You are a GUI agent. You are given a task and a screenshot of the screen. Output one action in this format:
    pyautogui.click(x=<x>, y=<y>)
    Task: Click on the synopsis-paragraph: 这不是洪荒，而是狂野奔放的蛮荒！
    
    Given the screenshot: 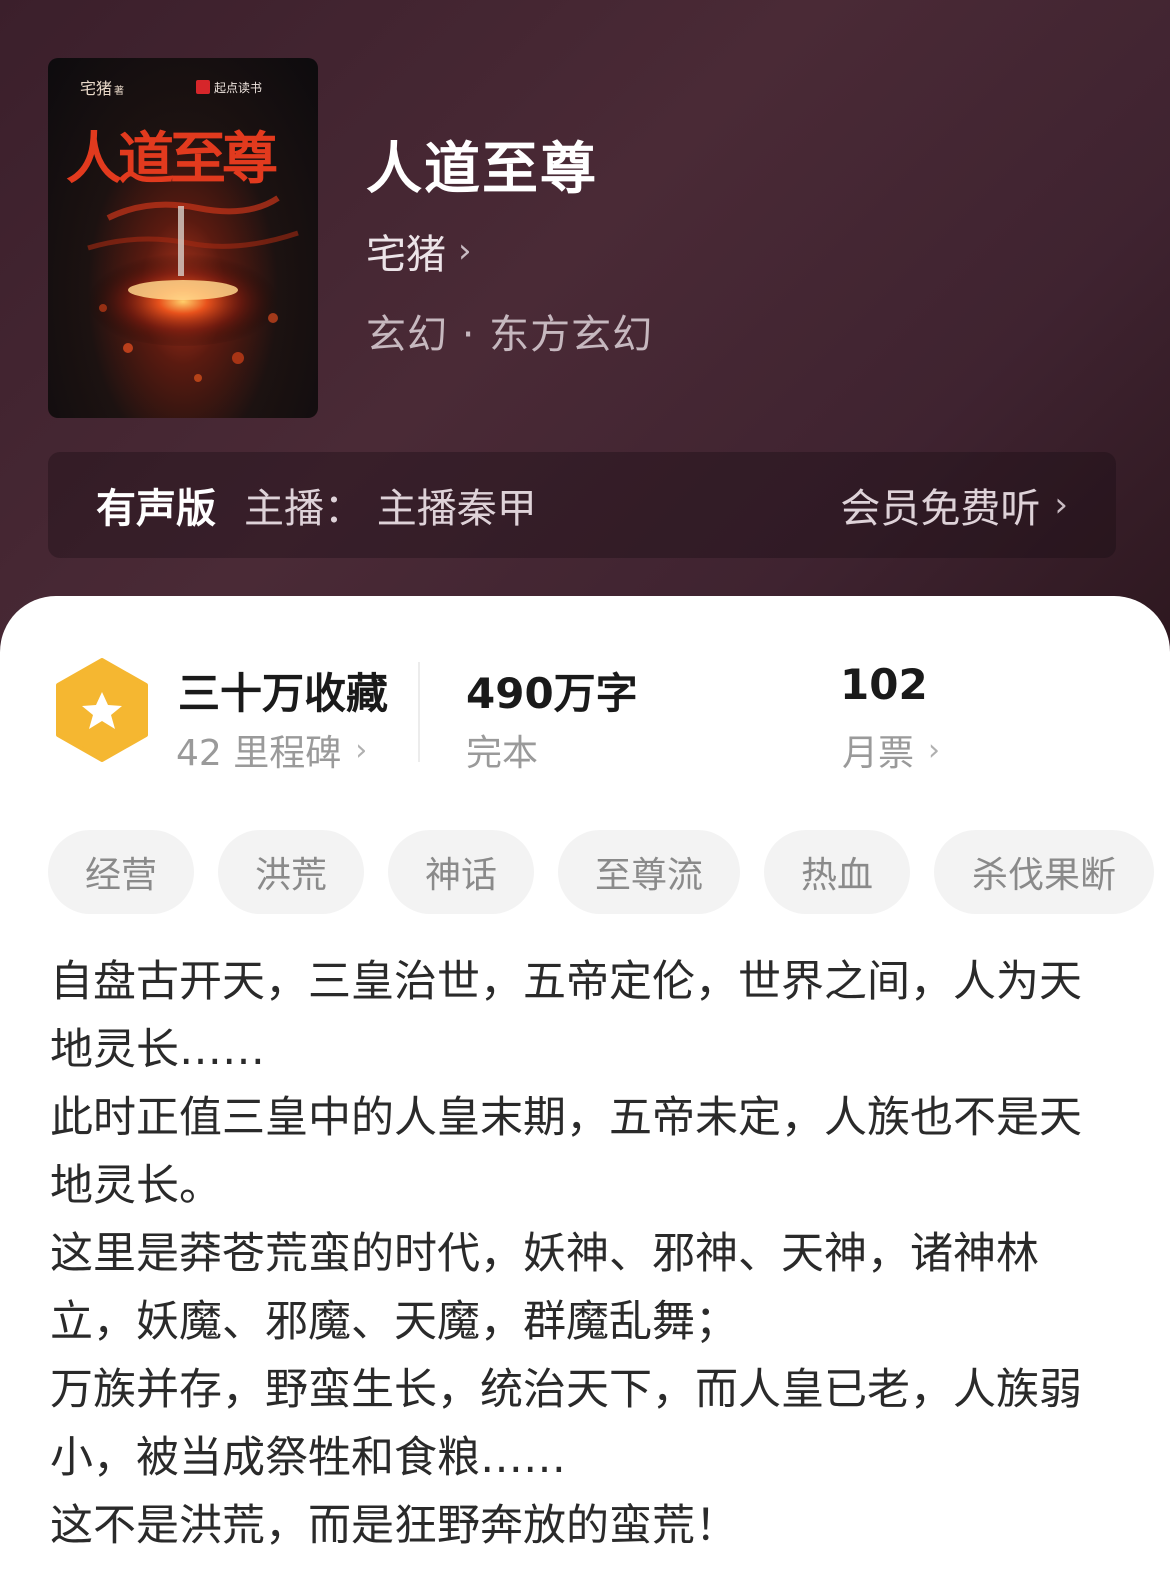 What is the action you would take?
    pyautogui.click(x=394, y=1526)
    